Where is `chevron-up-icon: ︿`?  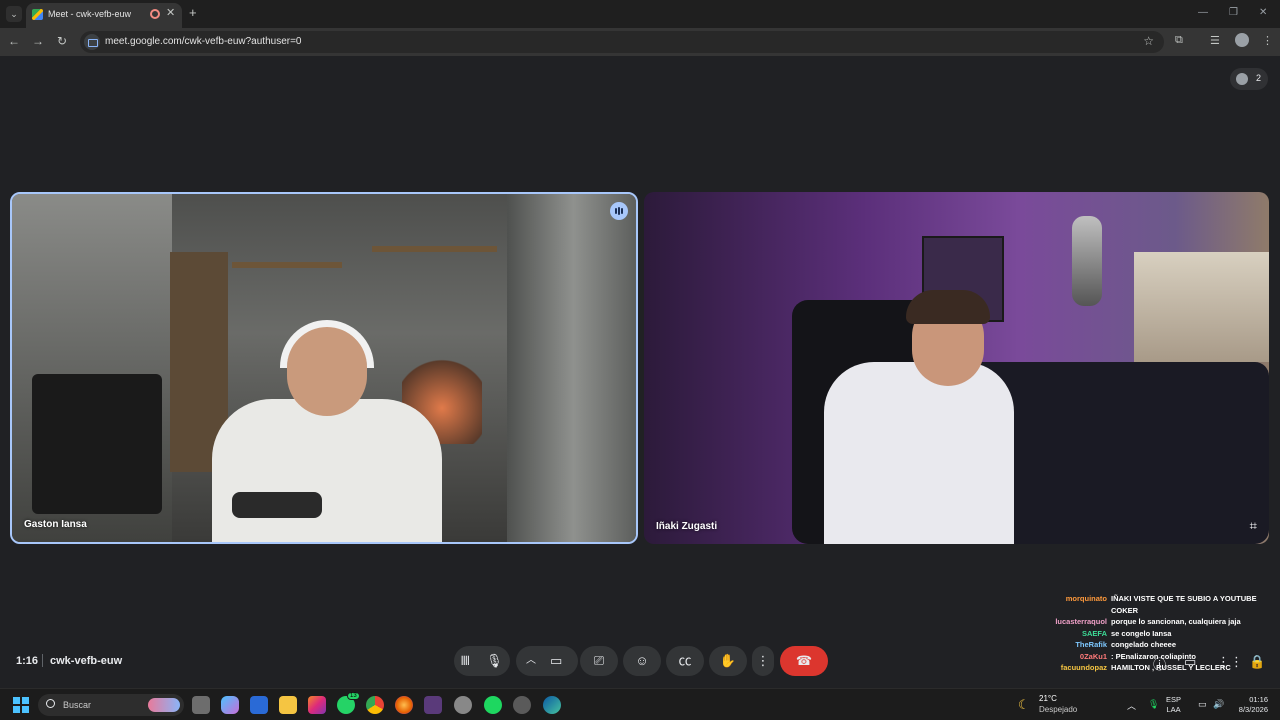
chevron-up-icon: ︿ is located at coordinates (531, 661).